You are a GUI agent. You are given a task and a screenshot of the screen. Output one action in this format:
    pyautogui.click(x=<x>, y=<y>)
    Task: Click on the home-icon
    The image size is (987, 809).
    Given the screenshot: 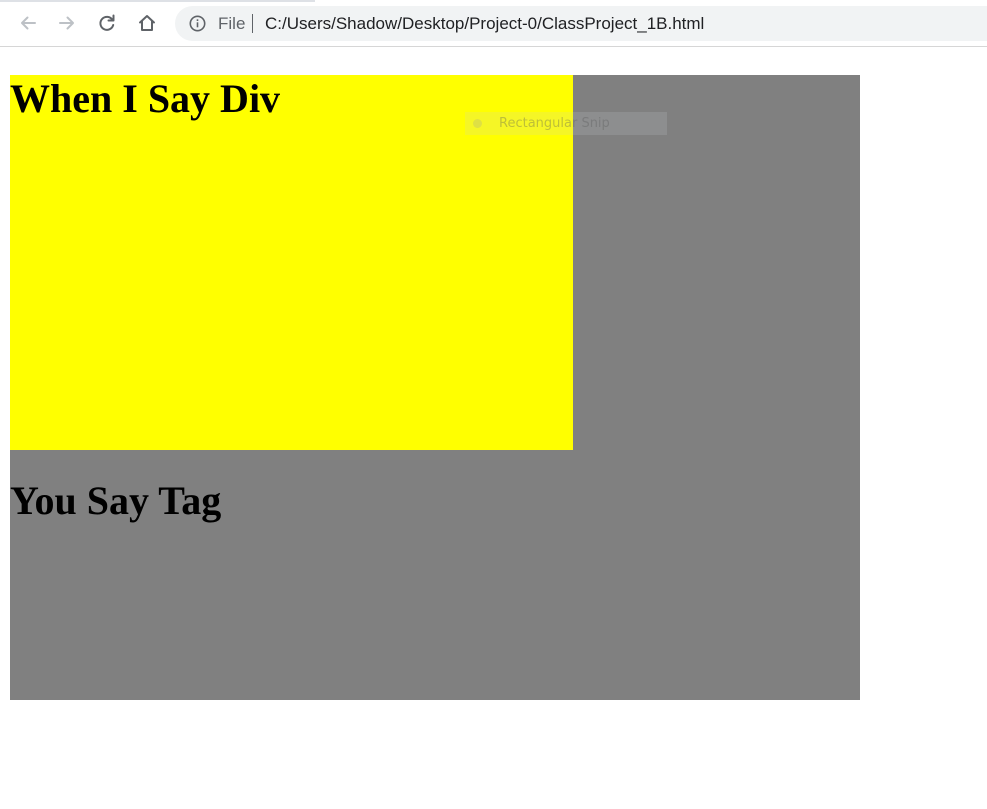 What is the action you would take?
    pyautogui.click(x=147, y=23)
    